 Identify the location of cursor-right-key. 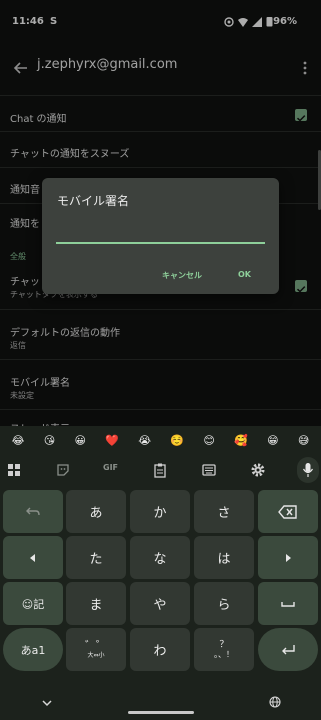
(288, 557).